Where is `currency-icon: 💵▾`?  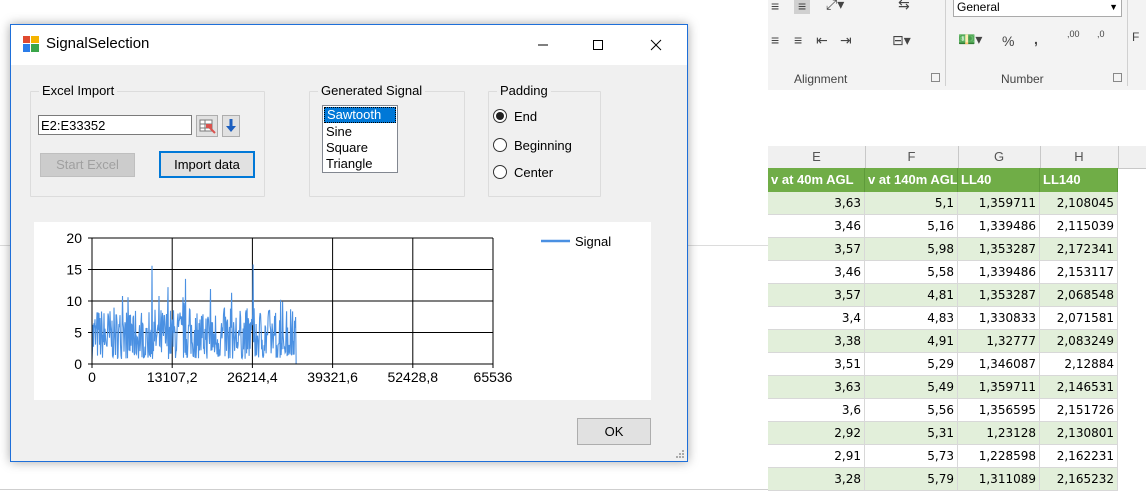 currency-icon: 💵▾ is located at coordinates (970, 39).